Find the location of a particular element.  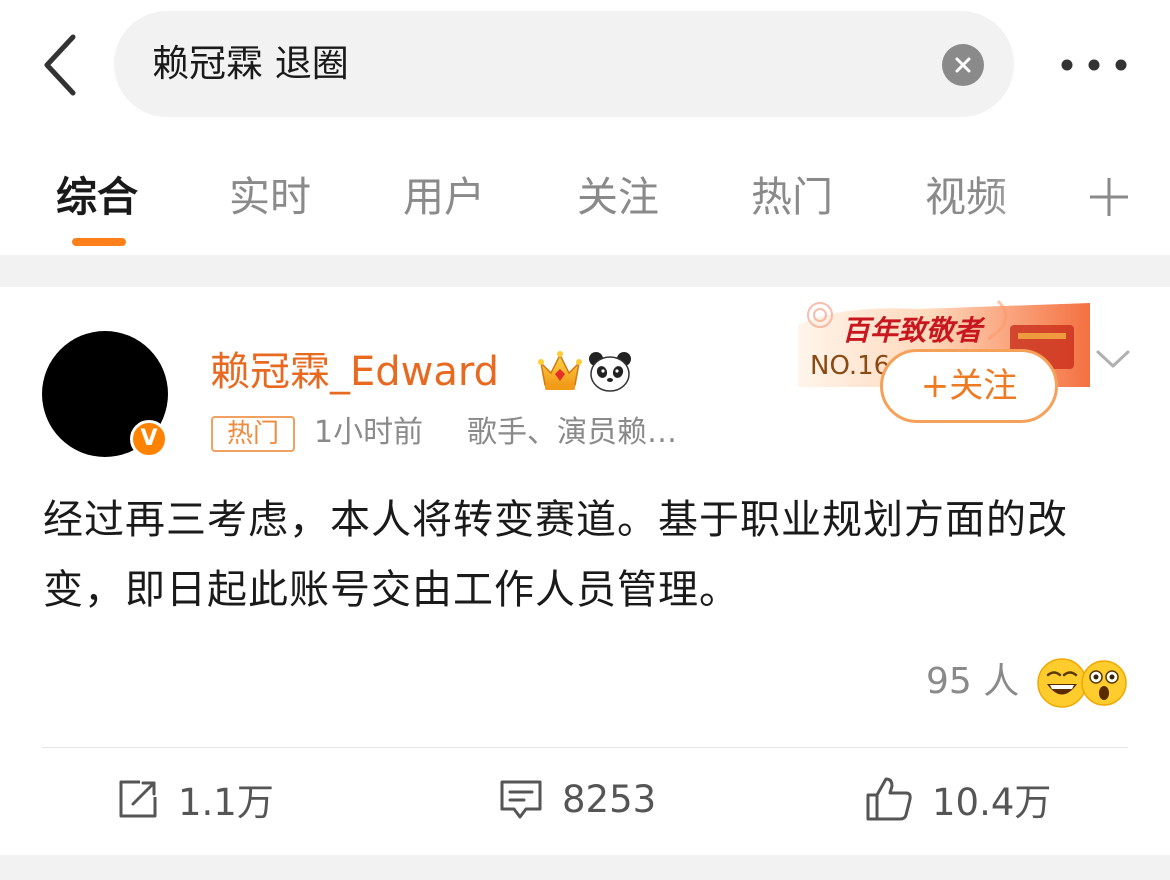

more-button is located at coordinates (1094, 65).